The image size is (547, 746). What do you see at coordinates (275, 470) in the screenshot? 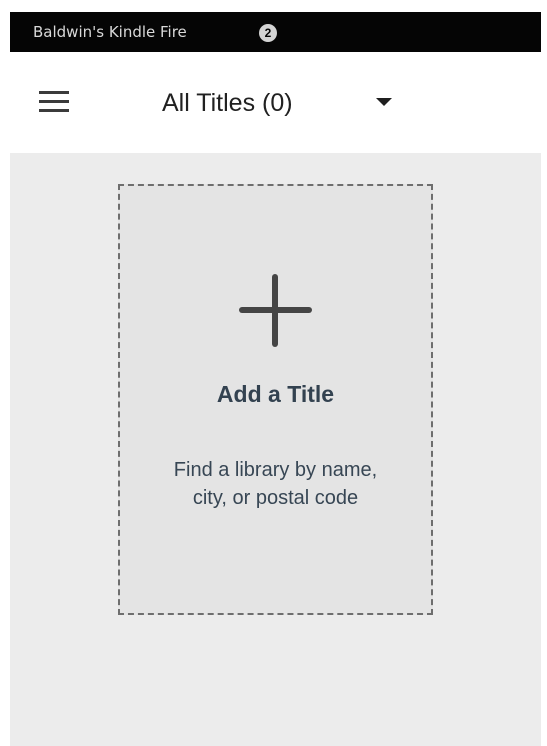
I see `description-line-1: Find a library by name,` at bounding box center [275, 470].